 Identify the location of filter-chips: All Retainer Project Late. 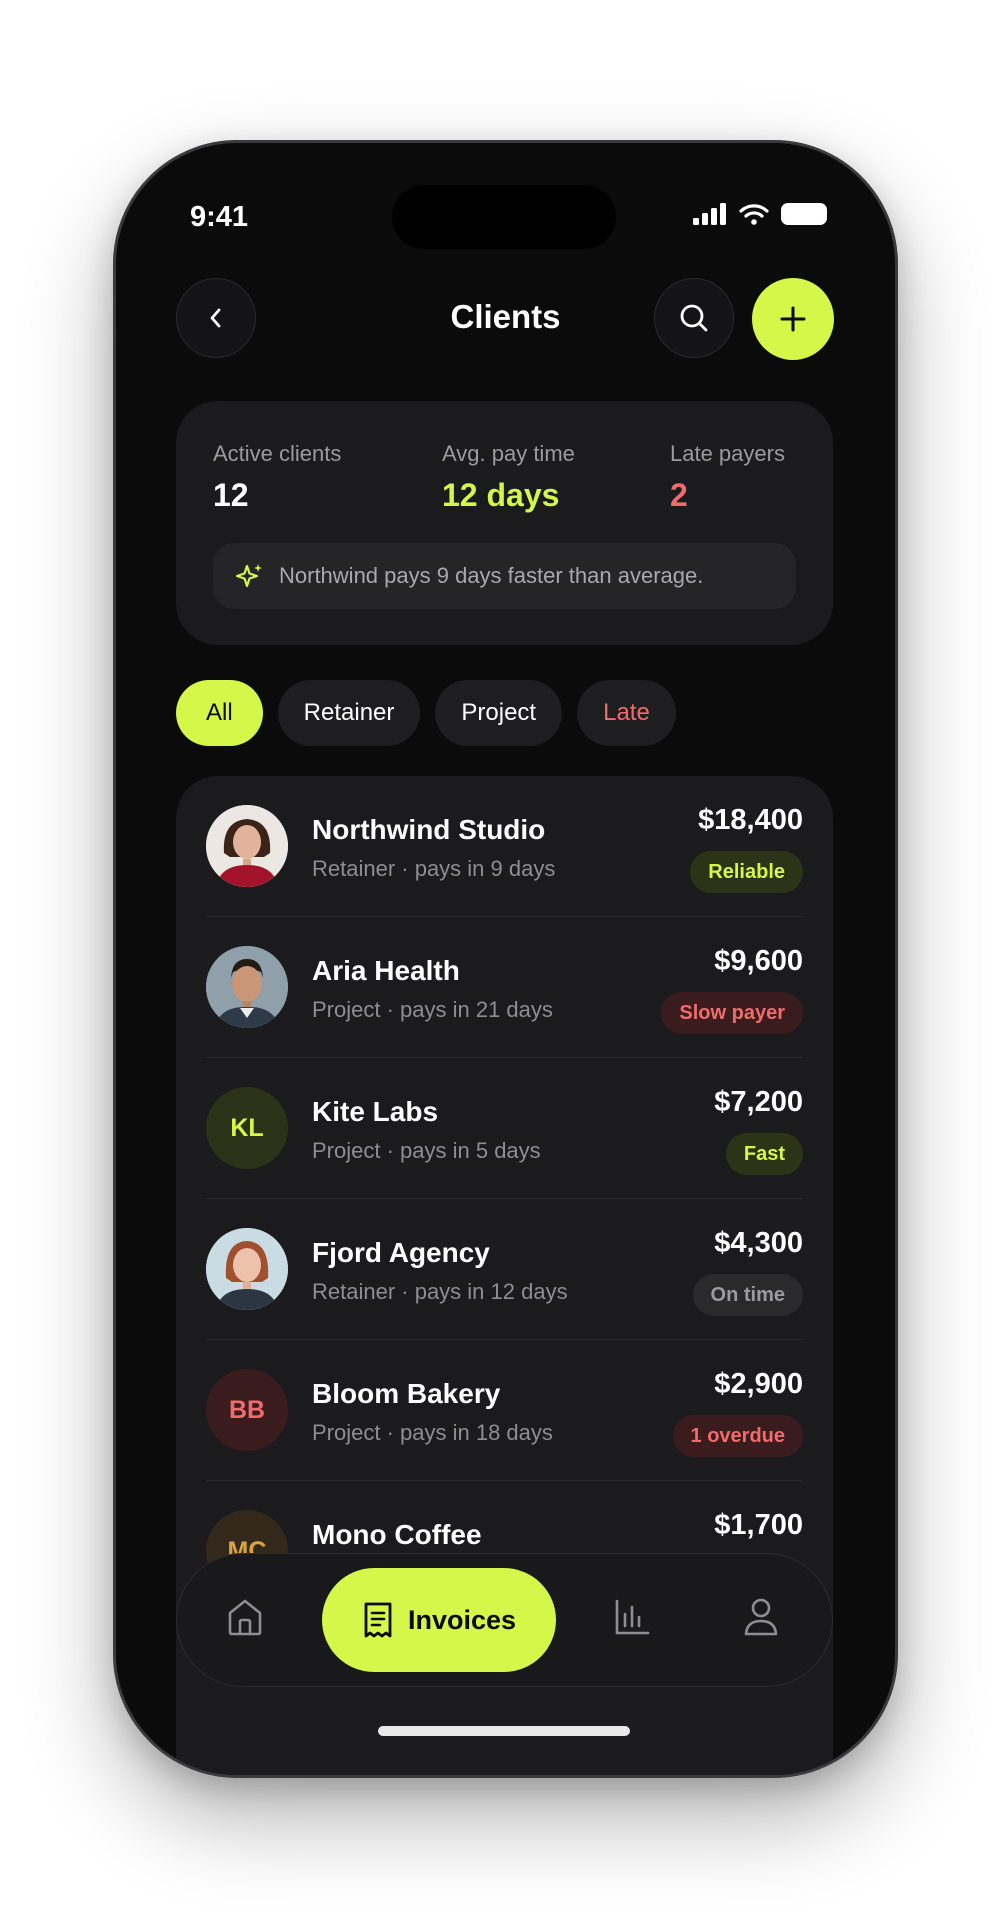
(426, 713).